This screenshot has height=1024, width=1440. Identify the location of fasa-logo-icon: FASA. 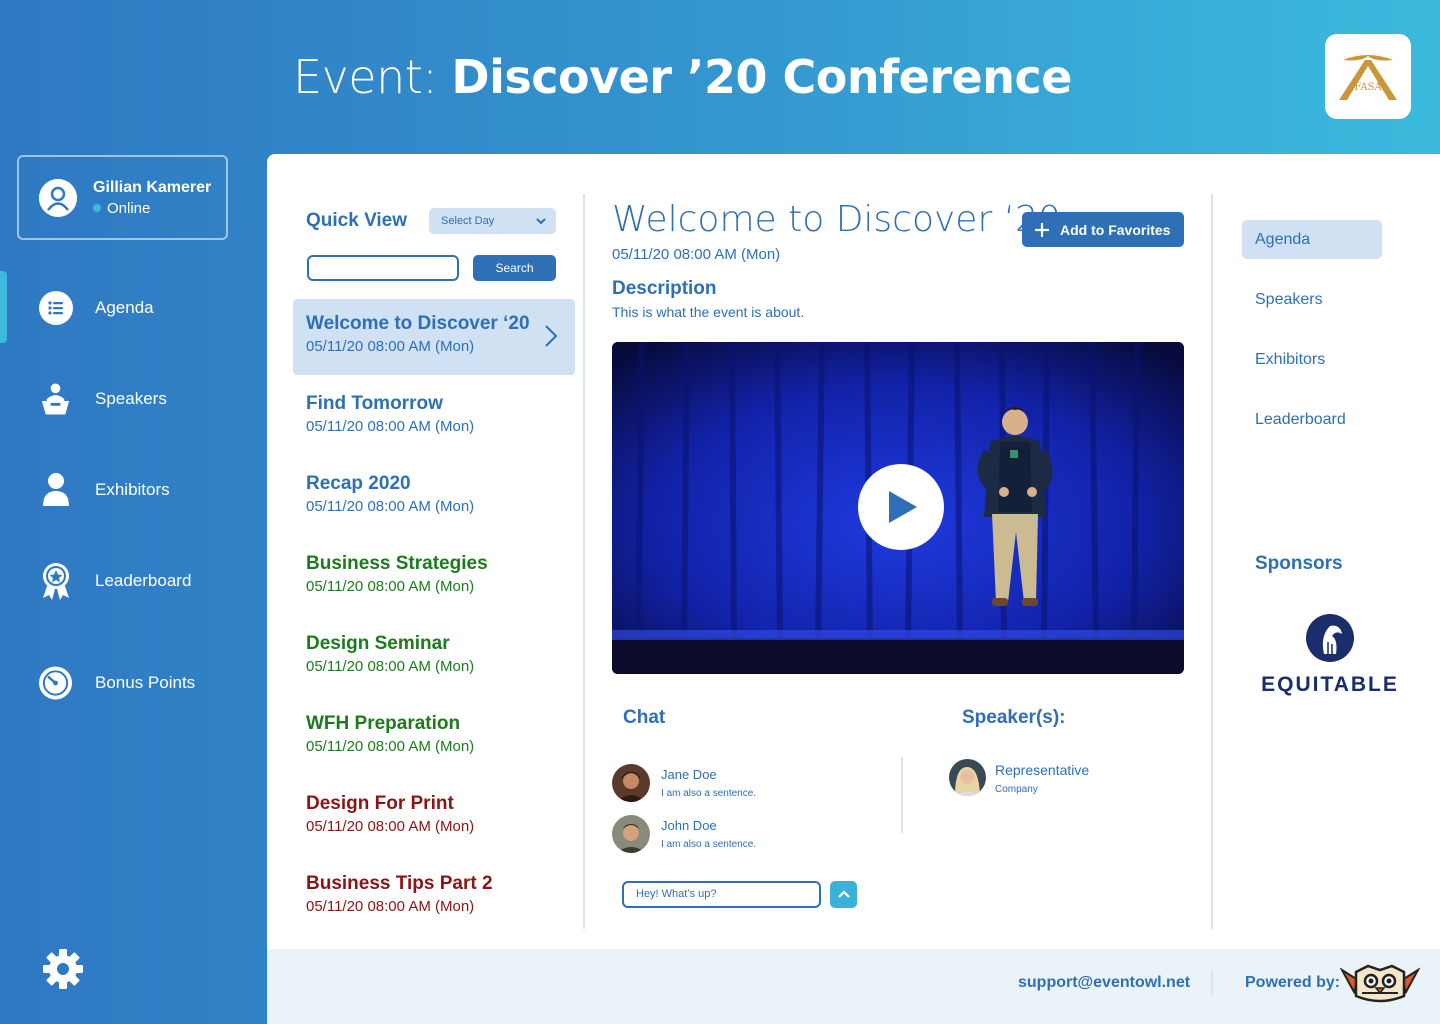
(1368, 77).